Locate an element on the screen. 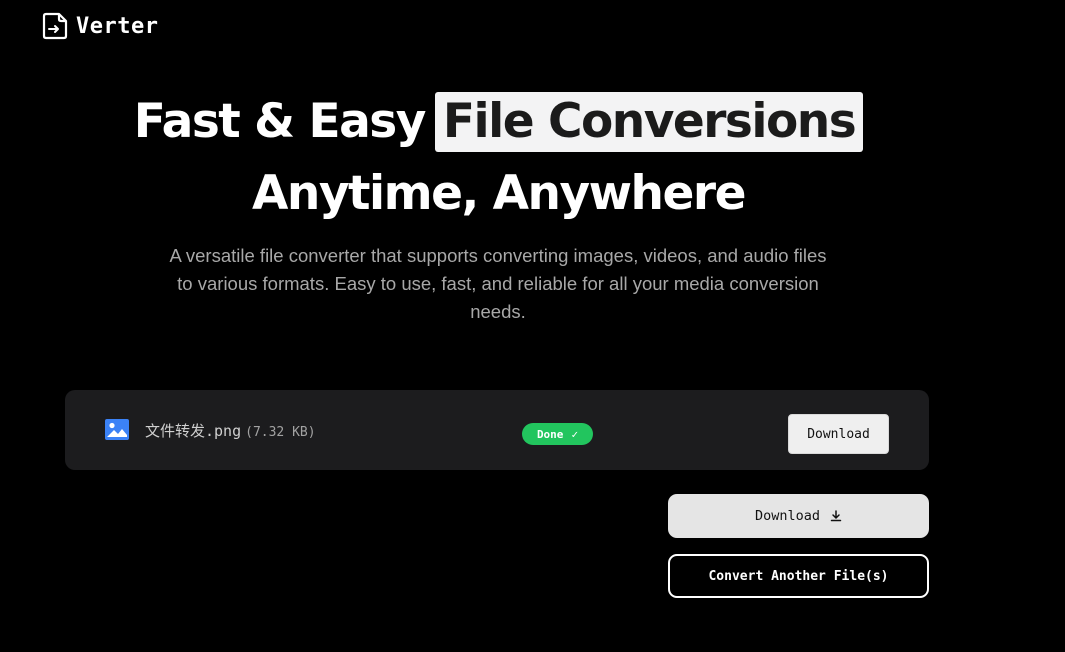 Image resolution: width=1065 pixels, height=652 pixels. hero-title-line2: Anytime, Anywhere is located at coordinates (498, 194).